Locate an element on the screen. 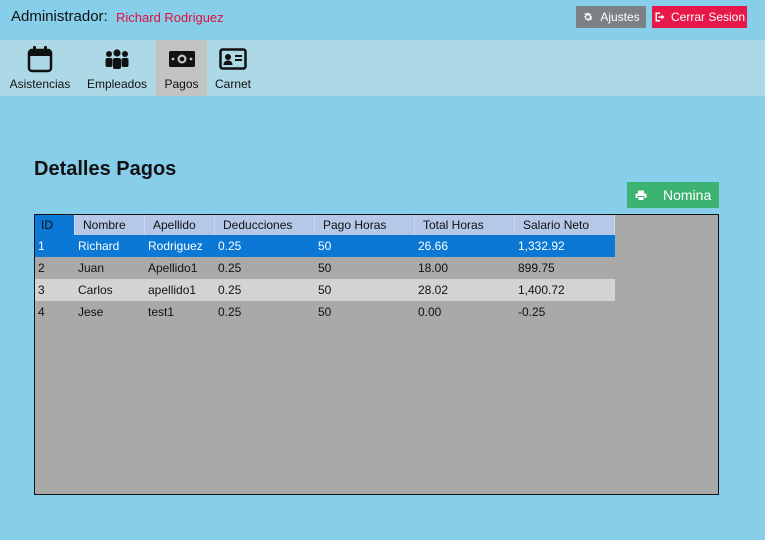 The image size is (765, 540). calendar-icon is located at coordinates (40, 59).